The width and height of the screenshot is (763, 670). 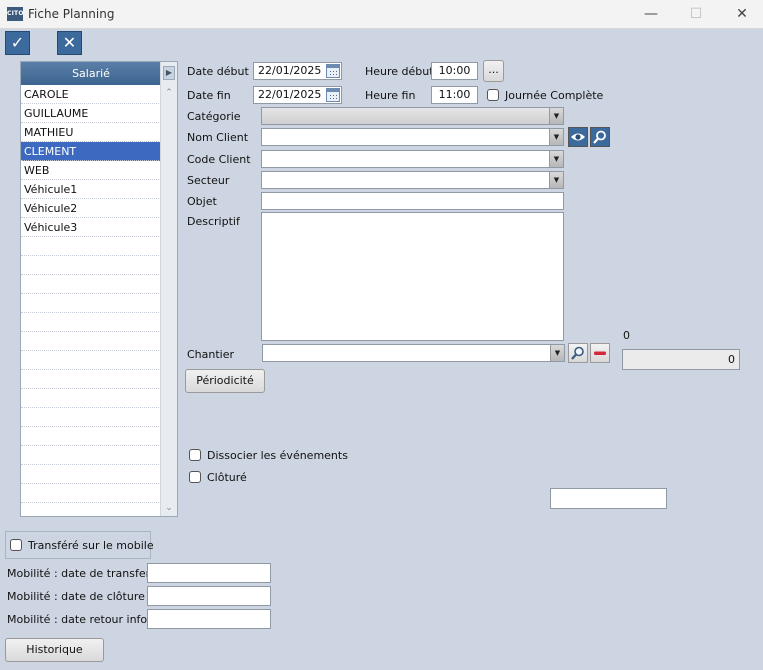 What do you see at coordinates (454, 71) in the screenshot?
I see `heure-debut-field: 10:00` at bounding box center [454, 71].